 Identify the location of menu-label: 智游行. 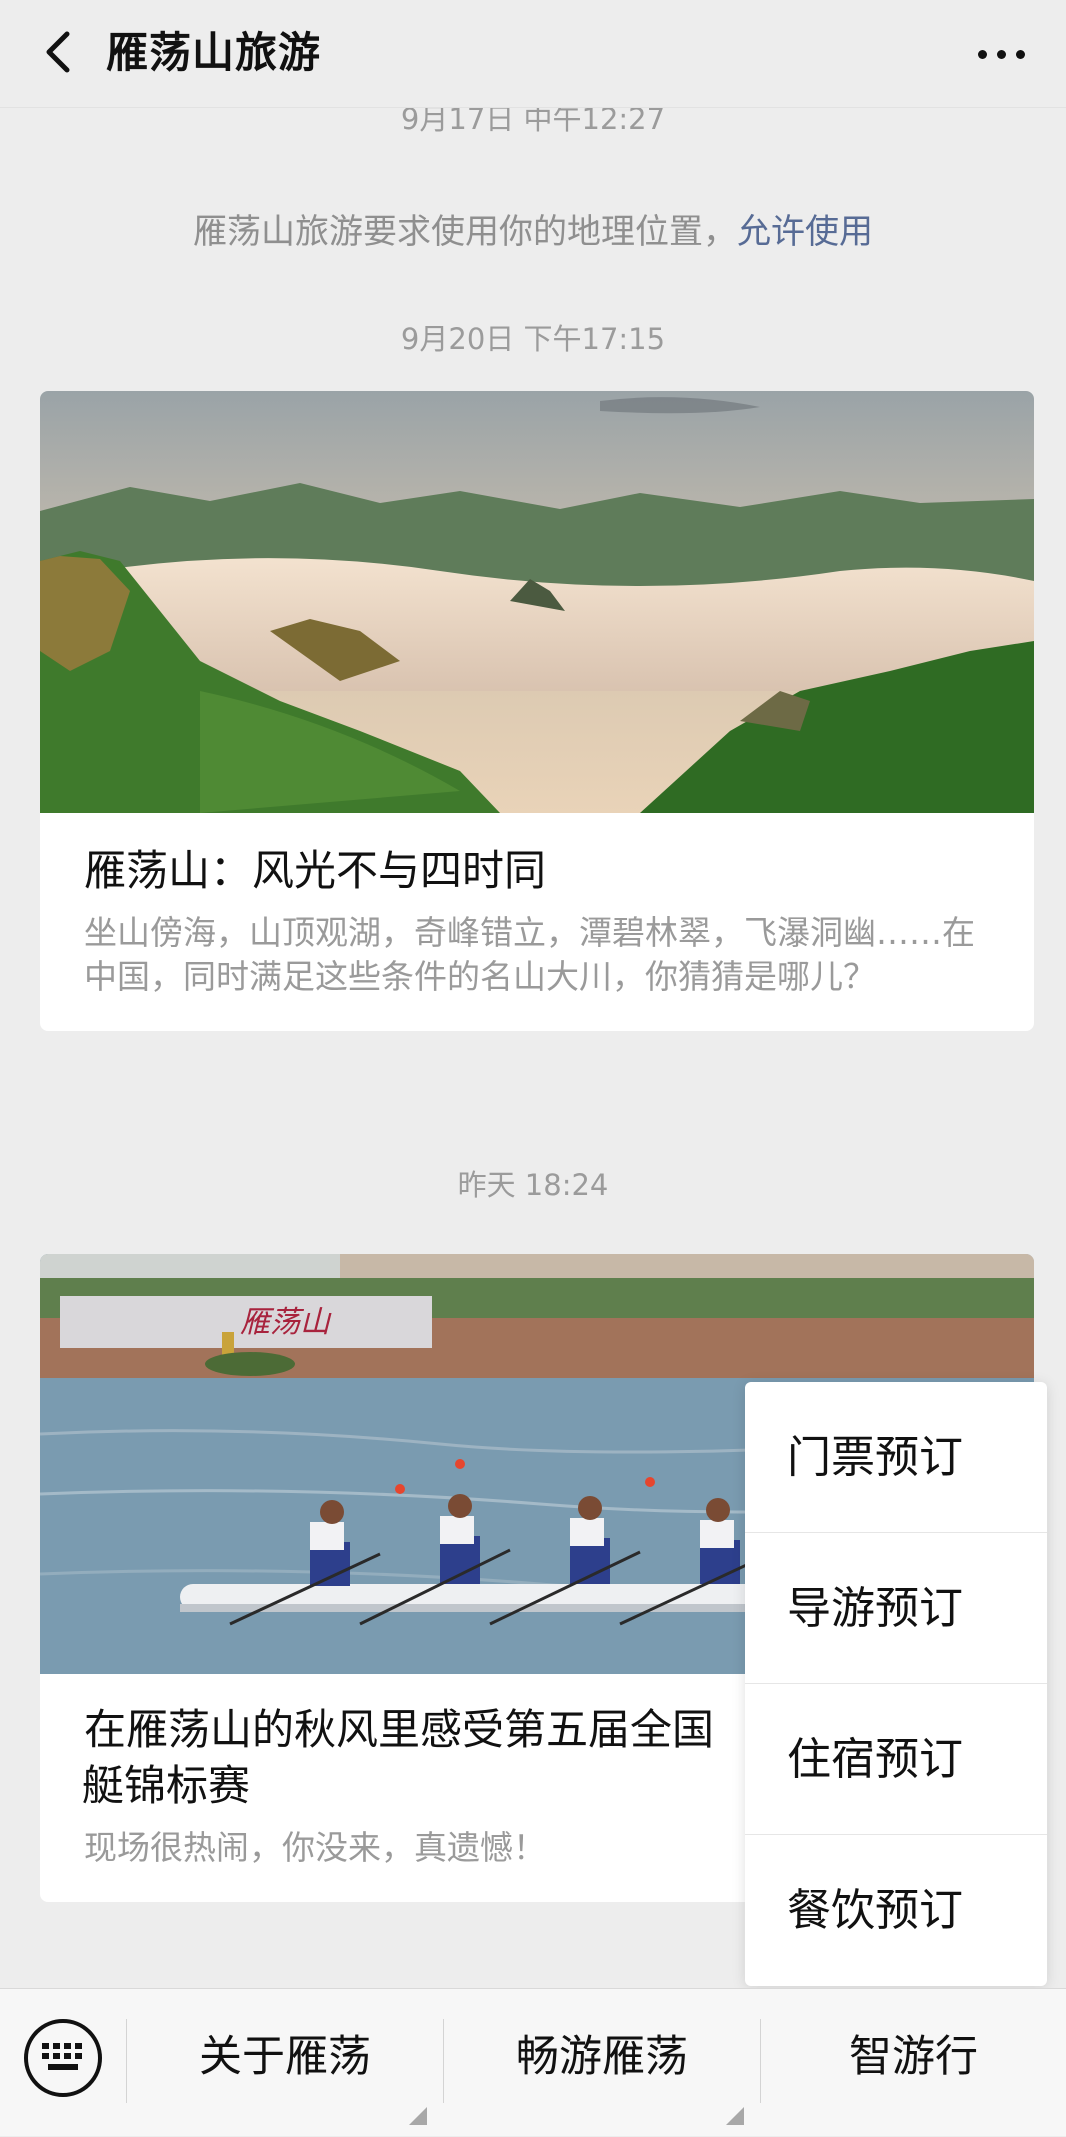
(913, 2057).